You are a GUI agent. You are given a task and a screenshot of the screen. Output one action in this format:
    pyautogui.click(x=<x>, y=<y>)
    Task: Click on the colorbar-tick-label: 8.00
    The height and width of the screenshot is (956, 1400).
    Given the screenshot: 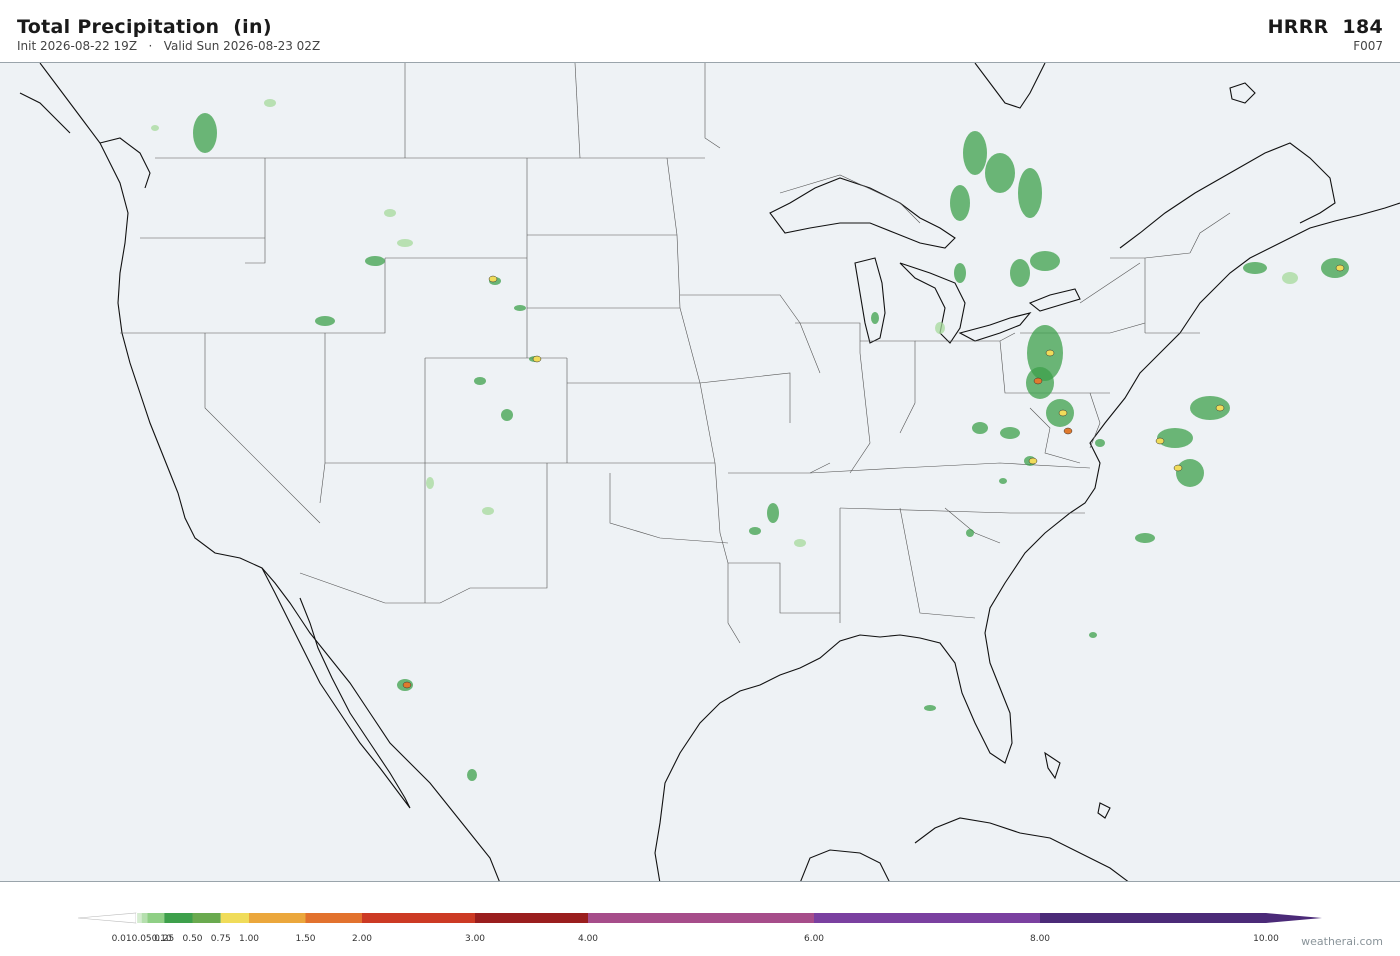 What is the action you would take?
    pyautogui.click(x=1040, y=939)
    